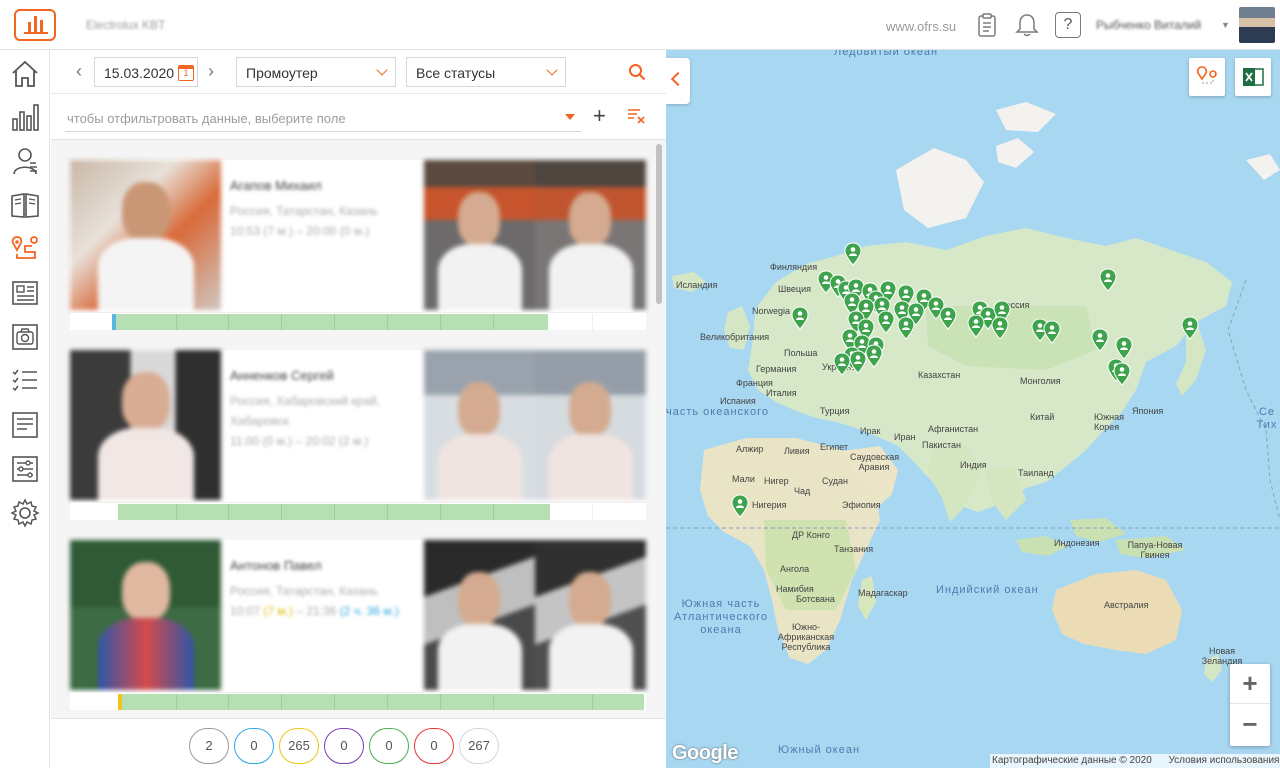 The height and width of the screenshot is (768, 1280). Describe the element at coordinates (126, 25) in the screenshot. I see `app-title: Electrolux KBT` at that location.